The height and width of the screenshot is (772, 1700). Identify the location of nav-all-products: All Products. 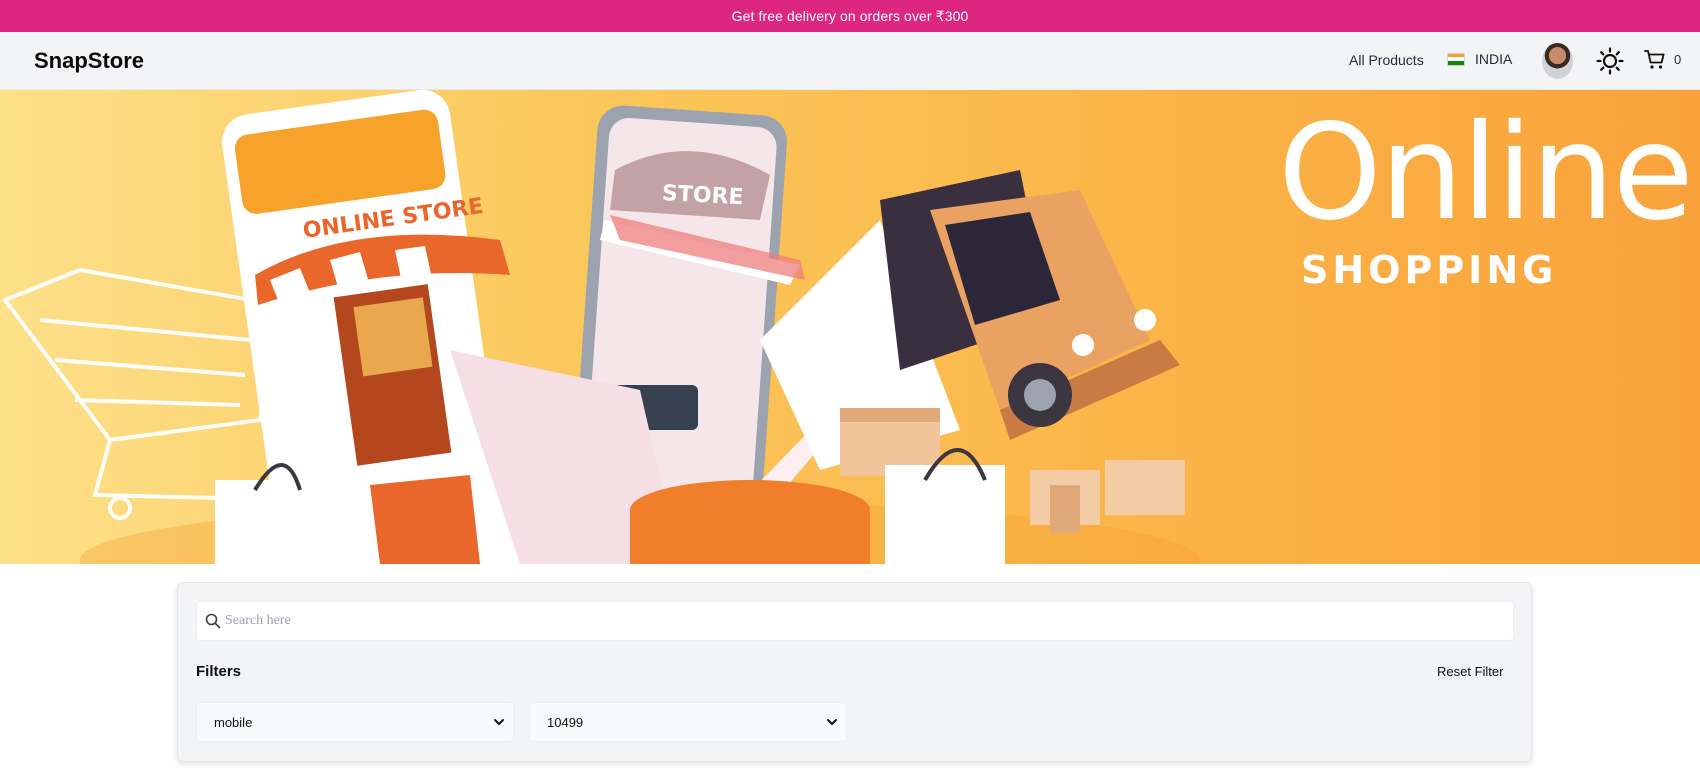
(1386, 60).